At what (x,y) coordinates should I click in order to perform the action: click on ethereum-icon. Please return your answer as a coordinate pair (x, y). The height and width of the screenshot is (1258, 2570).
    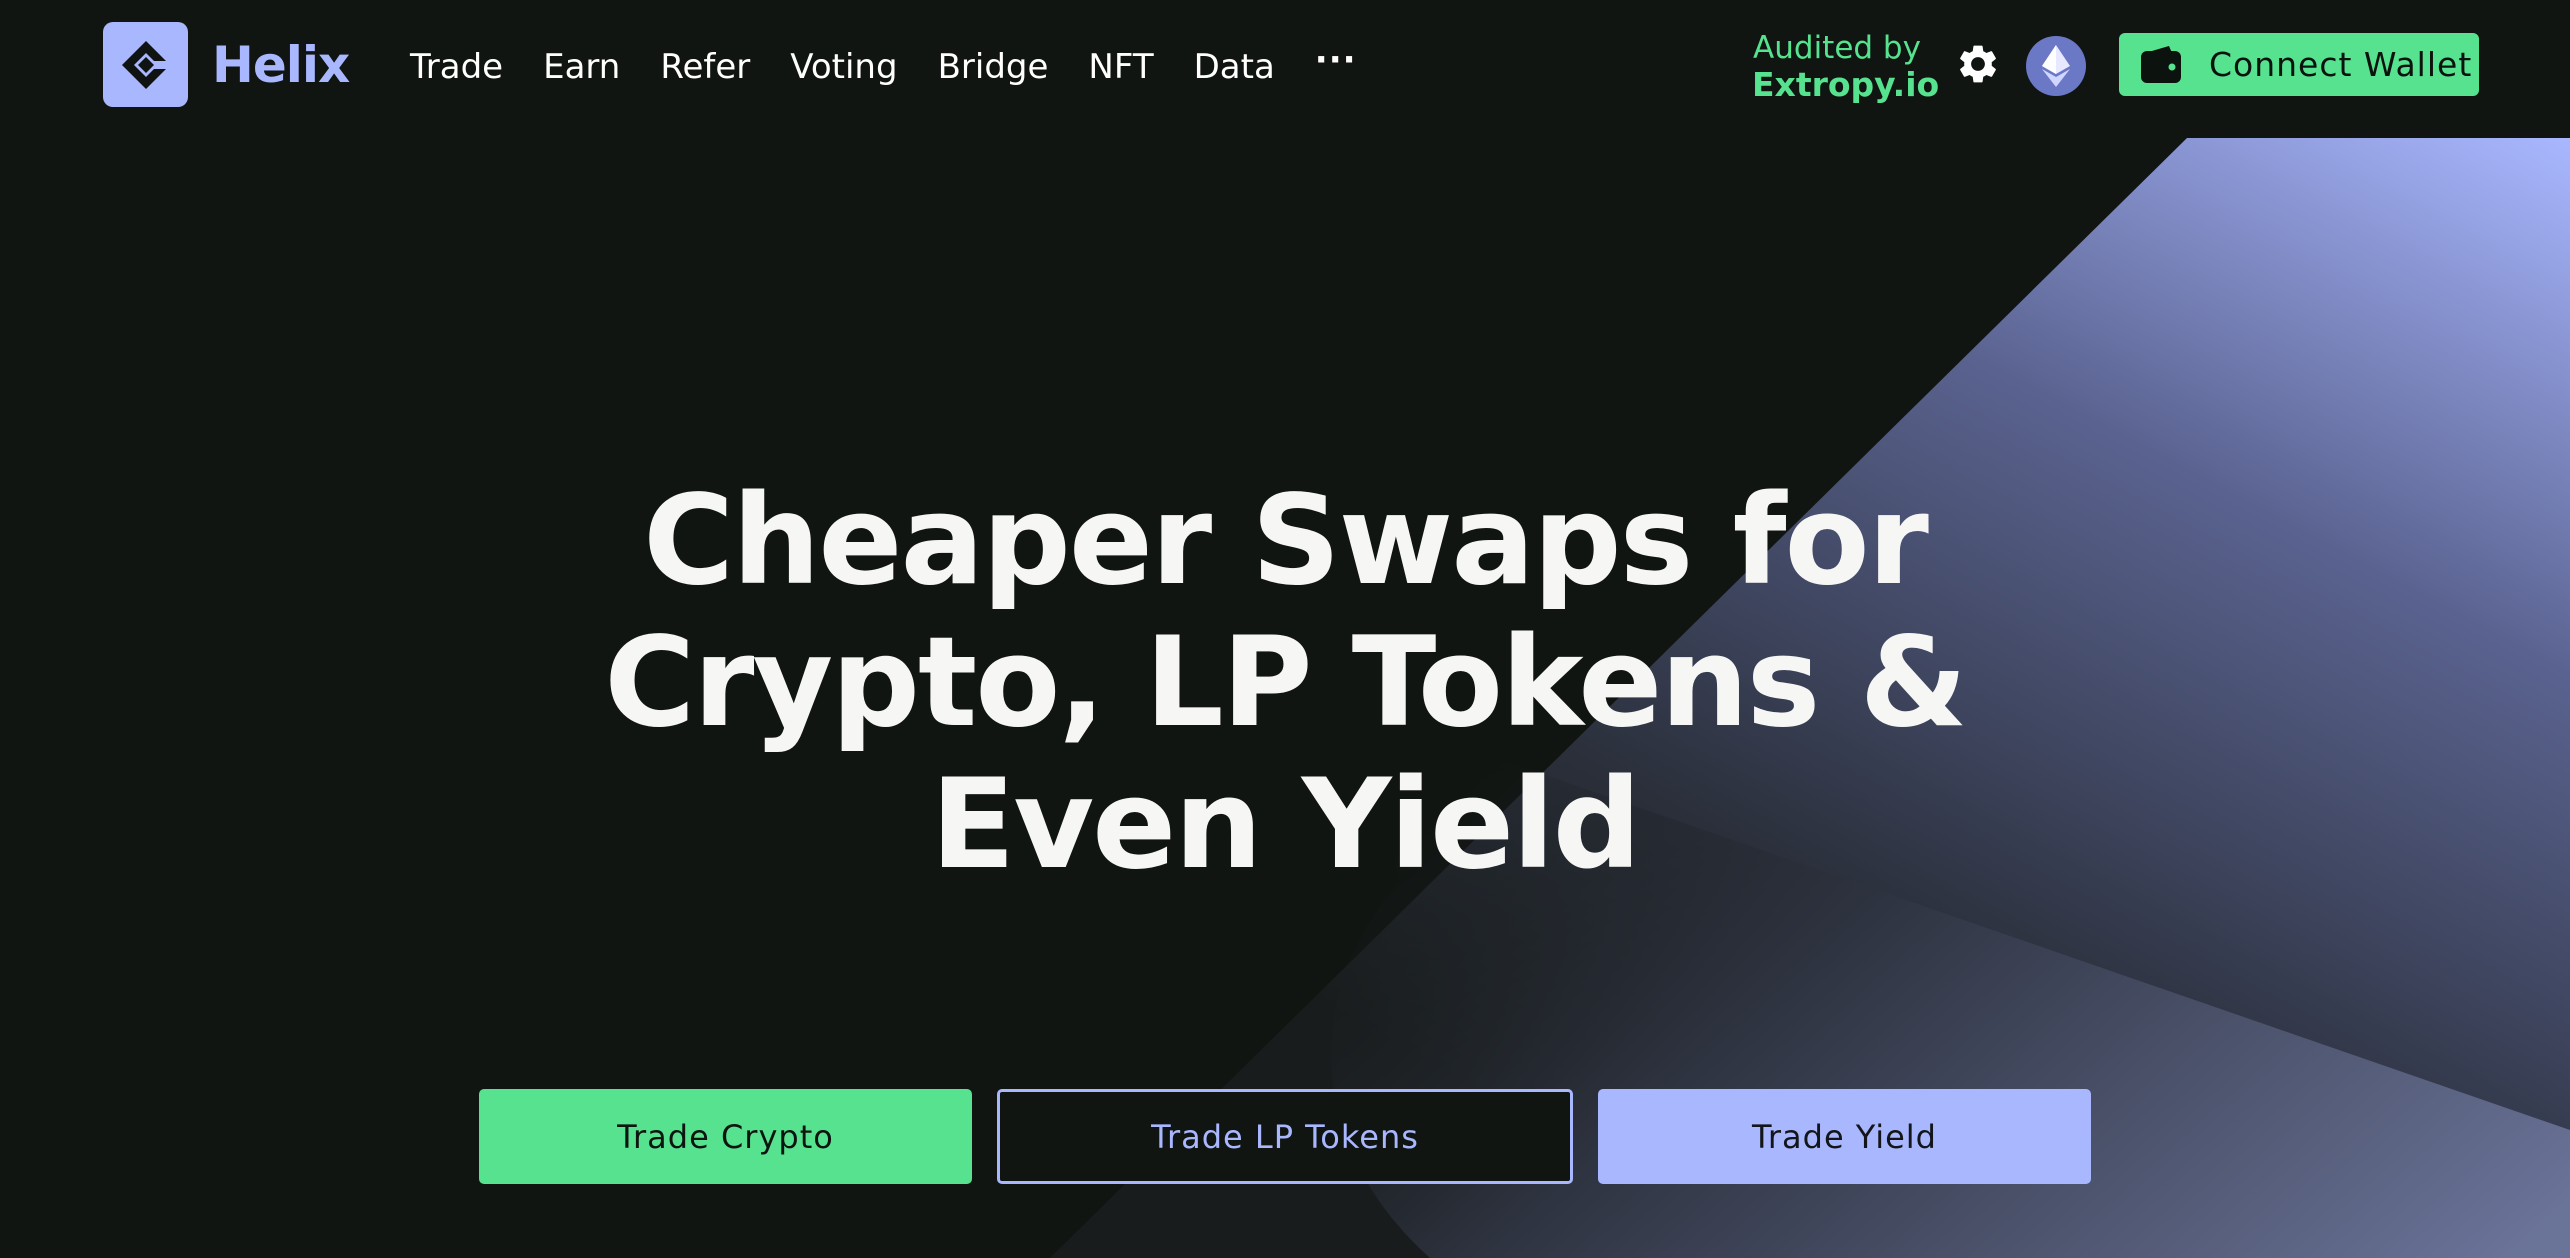
    Looking at the image, I should click on (2056, 66).